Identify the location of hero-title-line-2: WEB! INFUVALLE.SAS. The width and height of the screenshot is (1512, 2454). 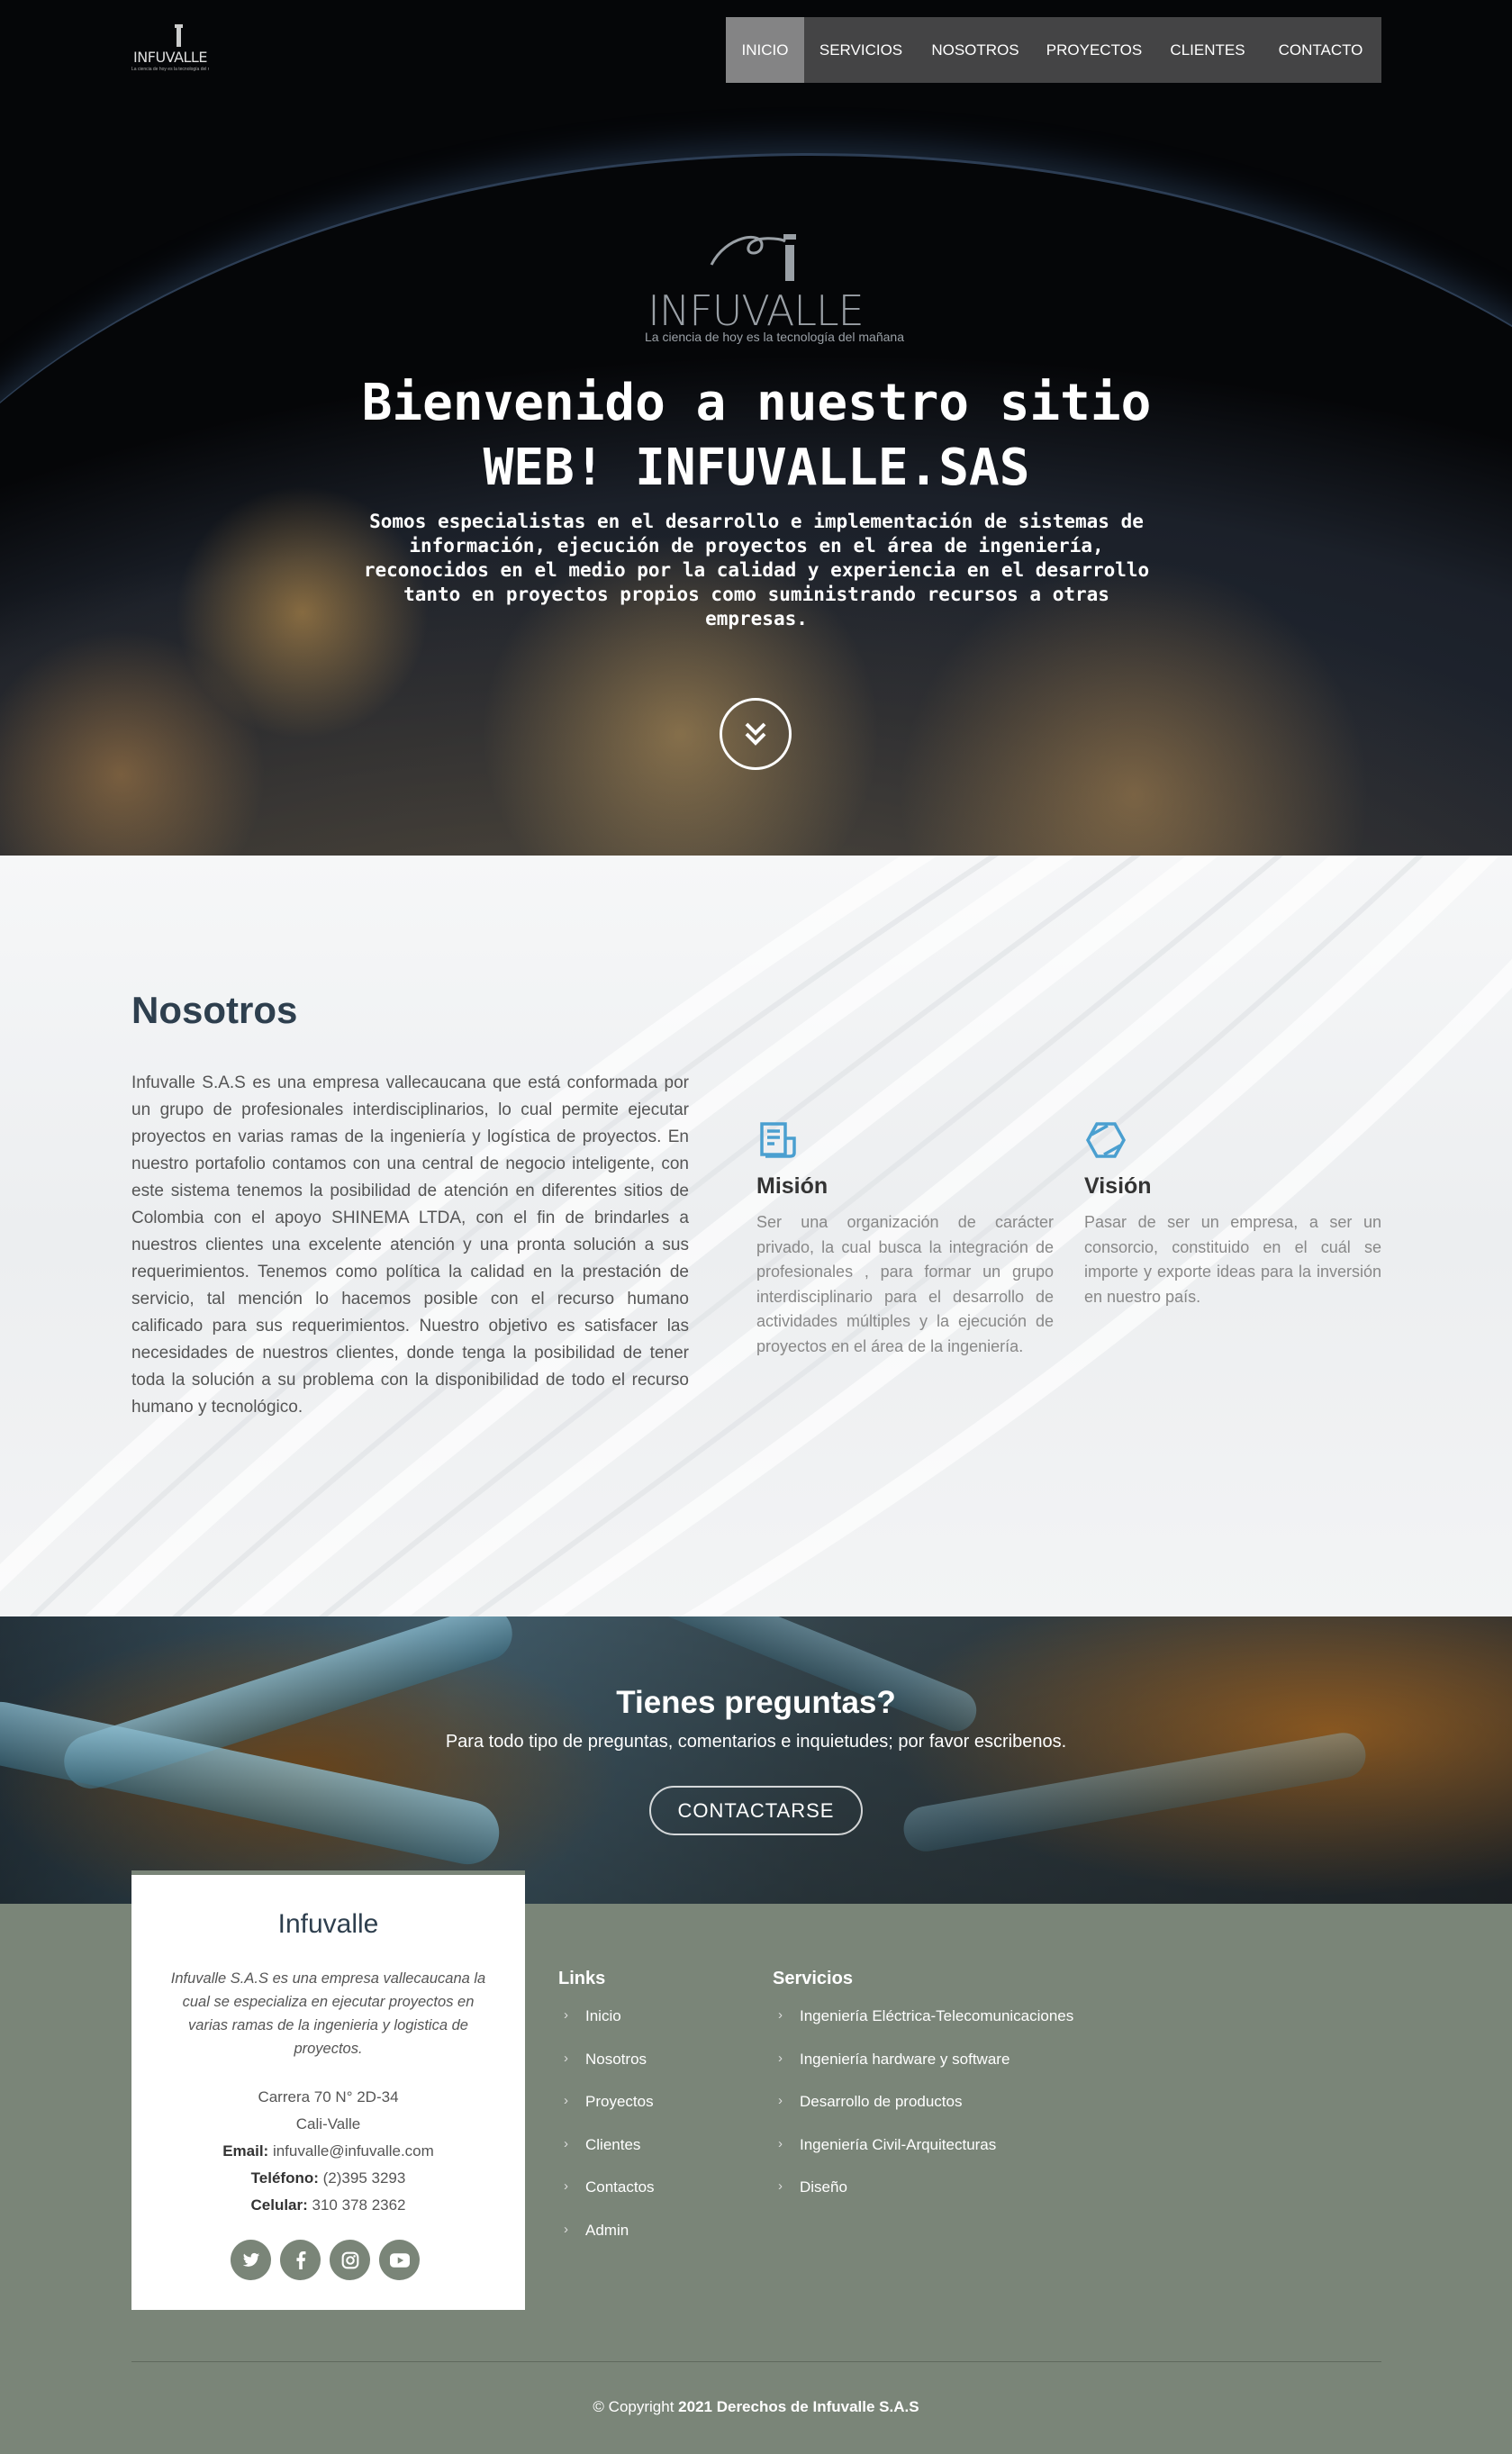
(756, 468).